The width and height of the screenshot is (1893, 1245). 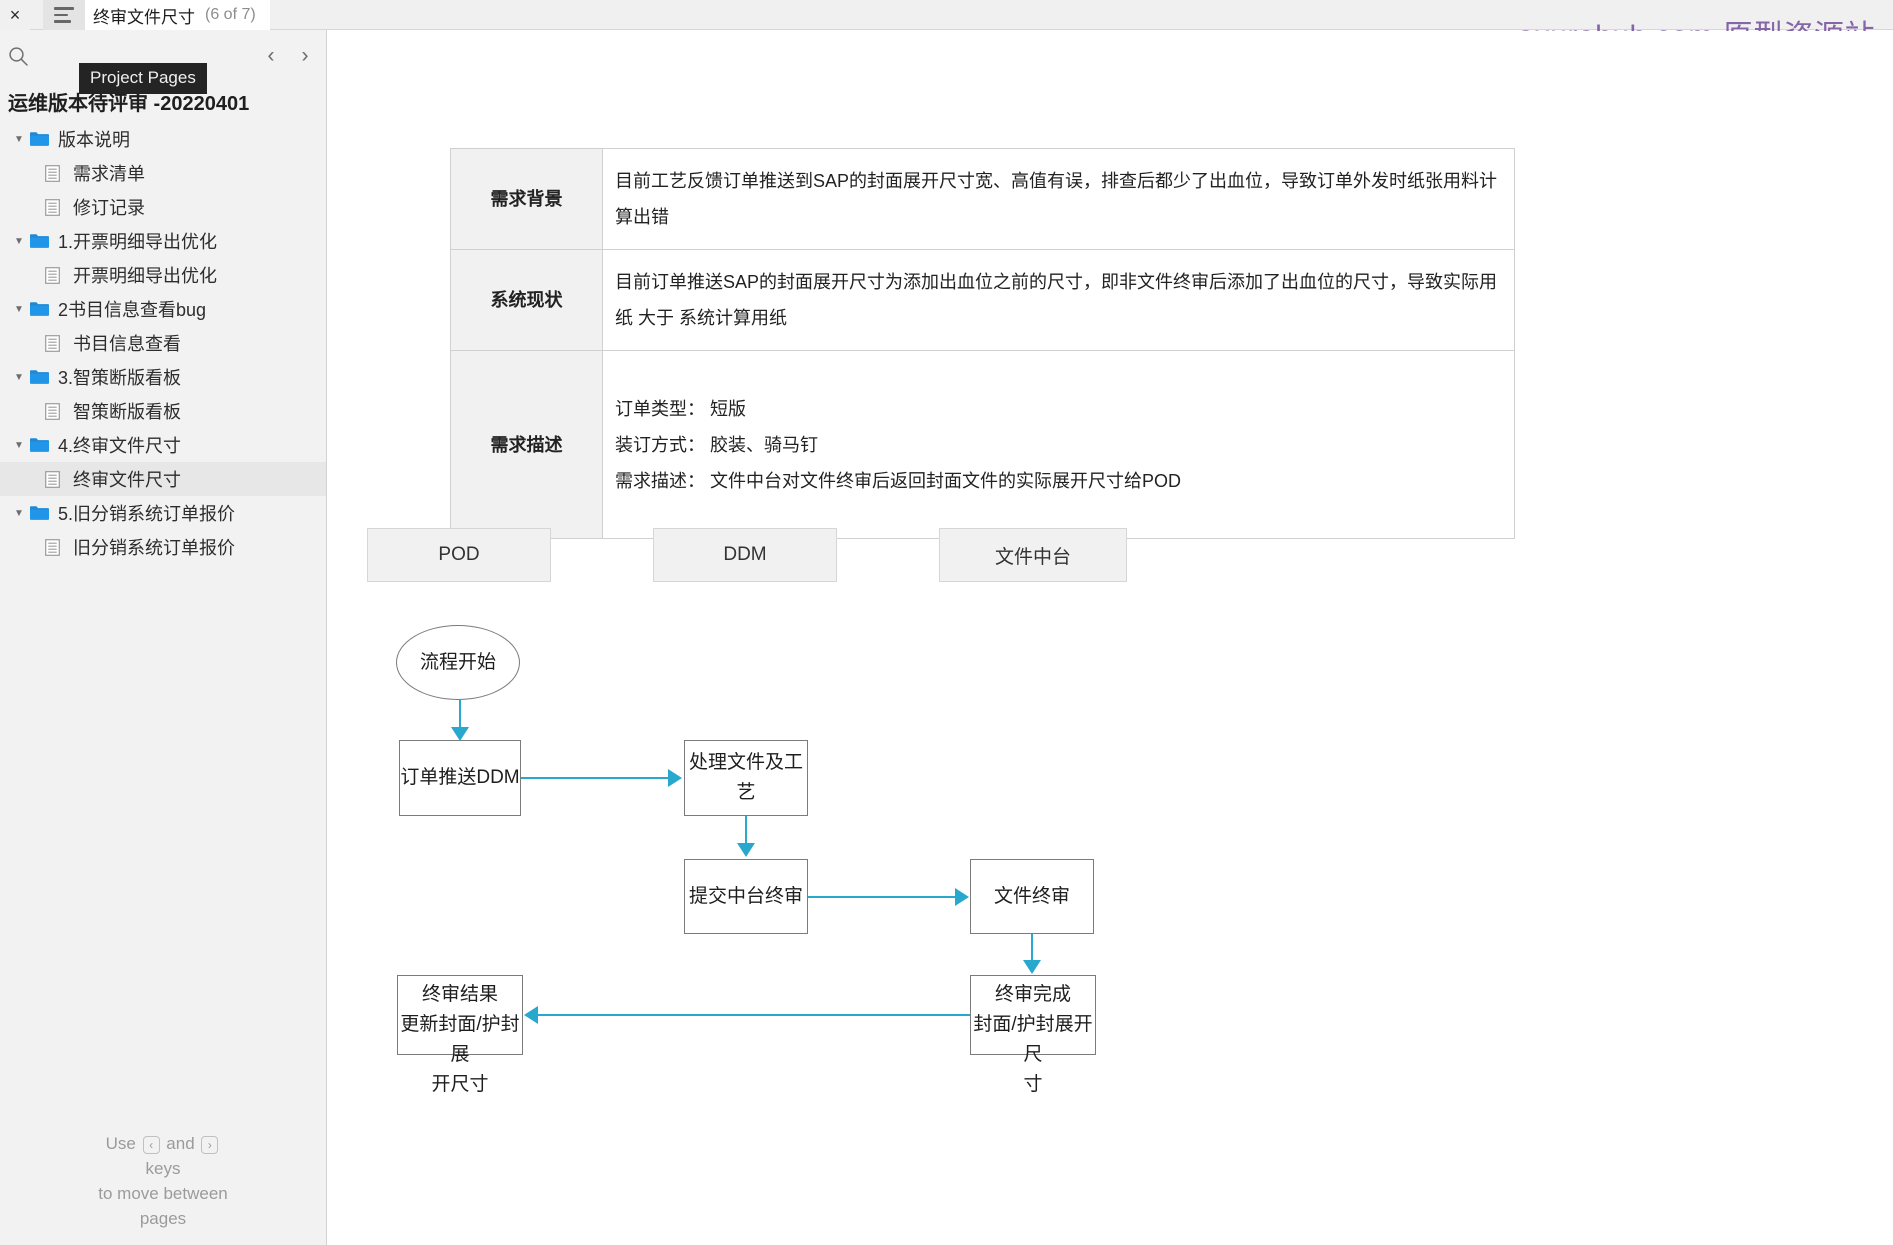 What do you see at coordinates (154, 548) in the screenshot?
I see `tree-item-label: 旧分销系统订单报价` at bounding box center [154, 548].